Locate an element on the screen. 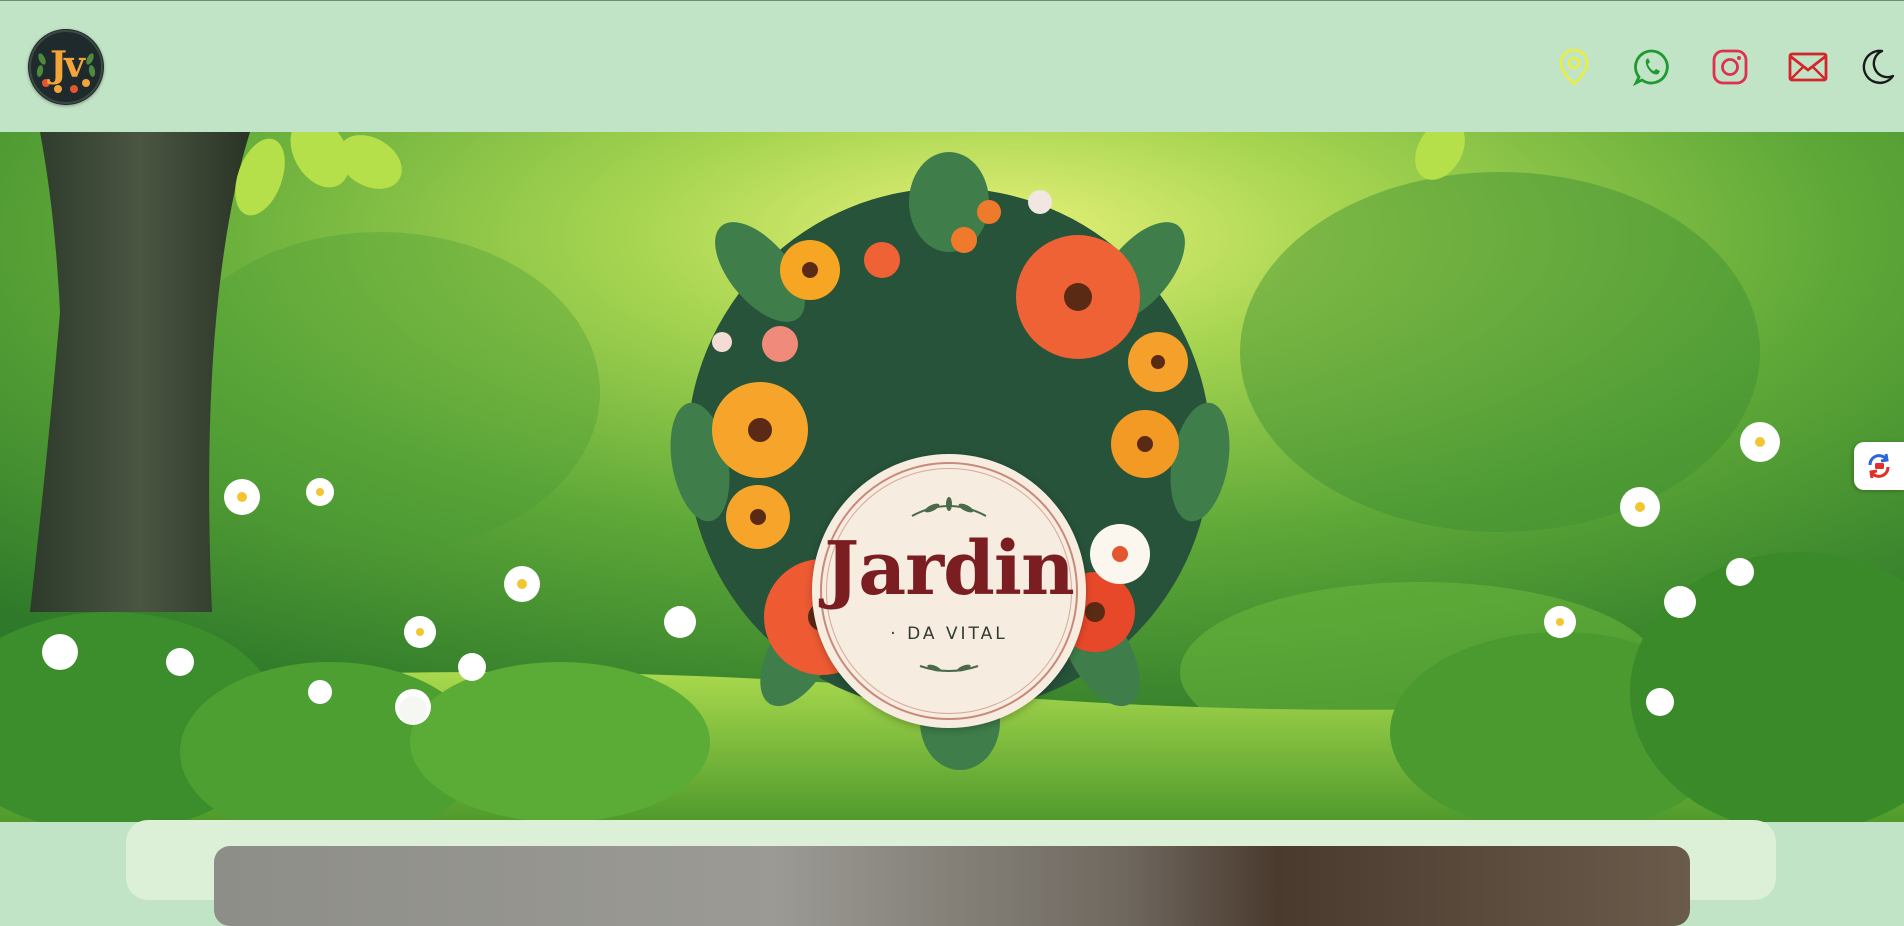  top-sprig-icon is located at coordinates (949, 507).